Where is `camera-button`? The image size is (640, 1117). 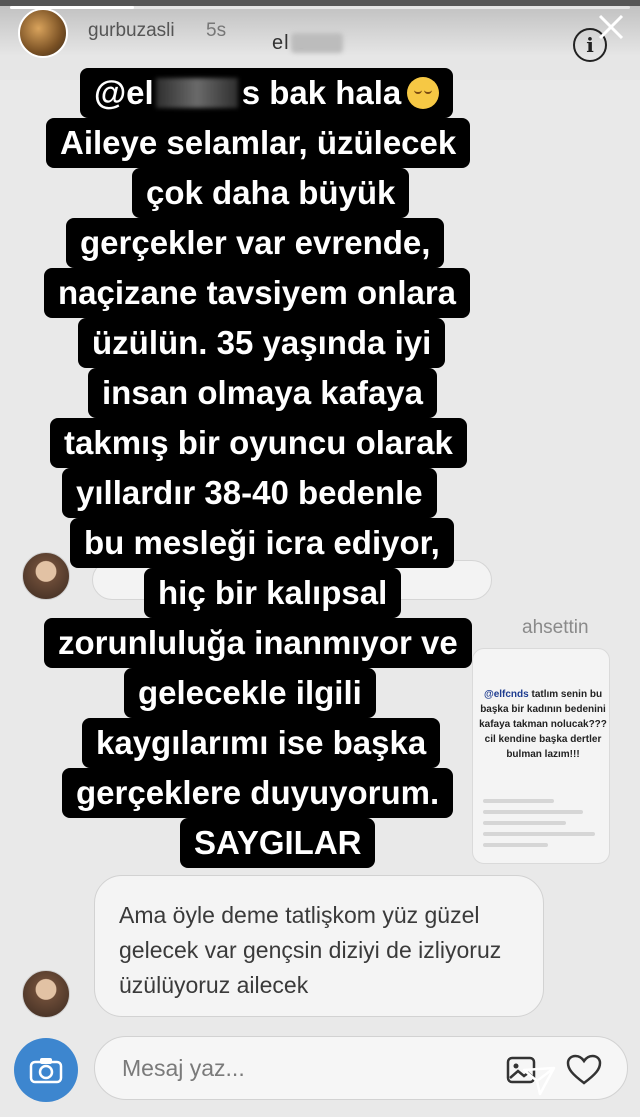
camera-button is located at coordinates (46, 1070).